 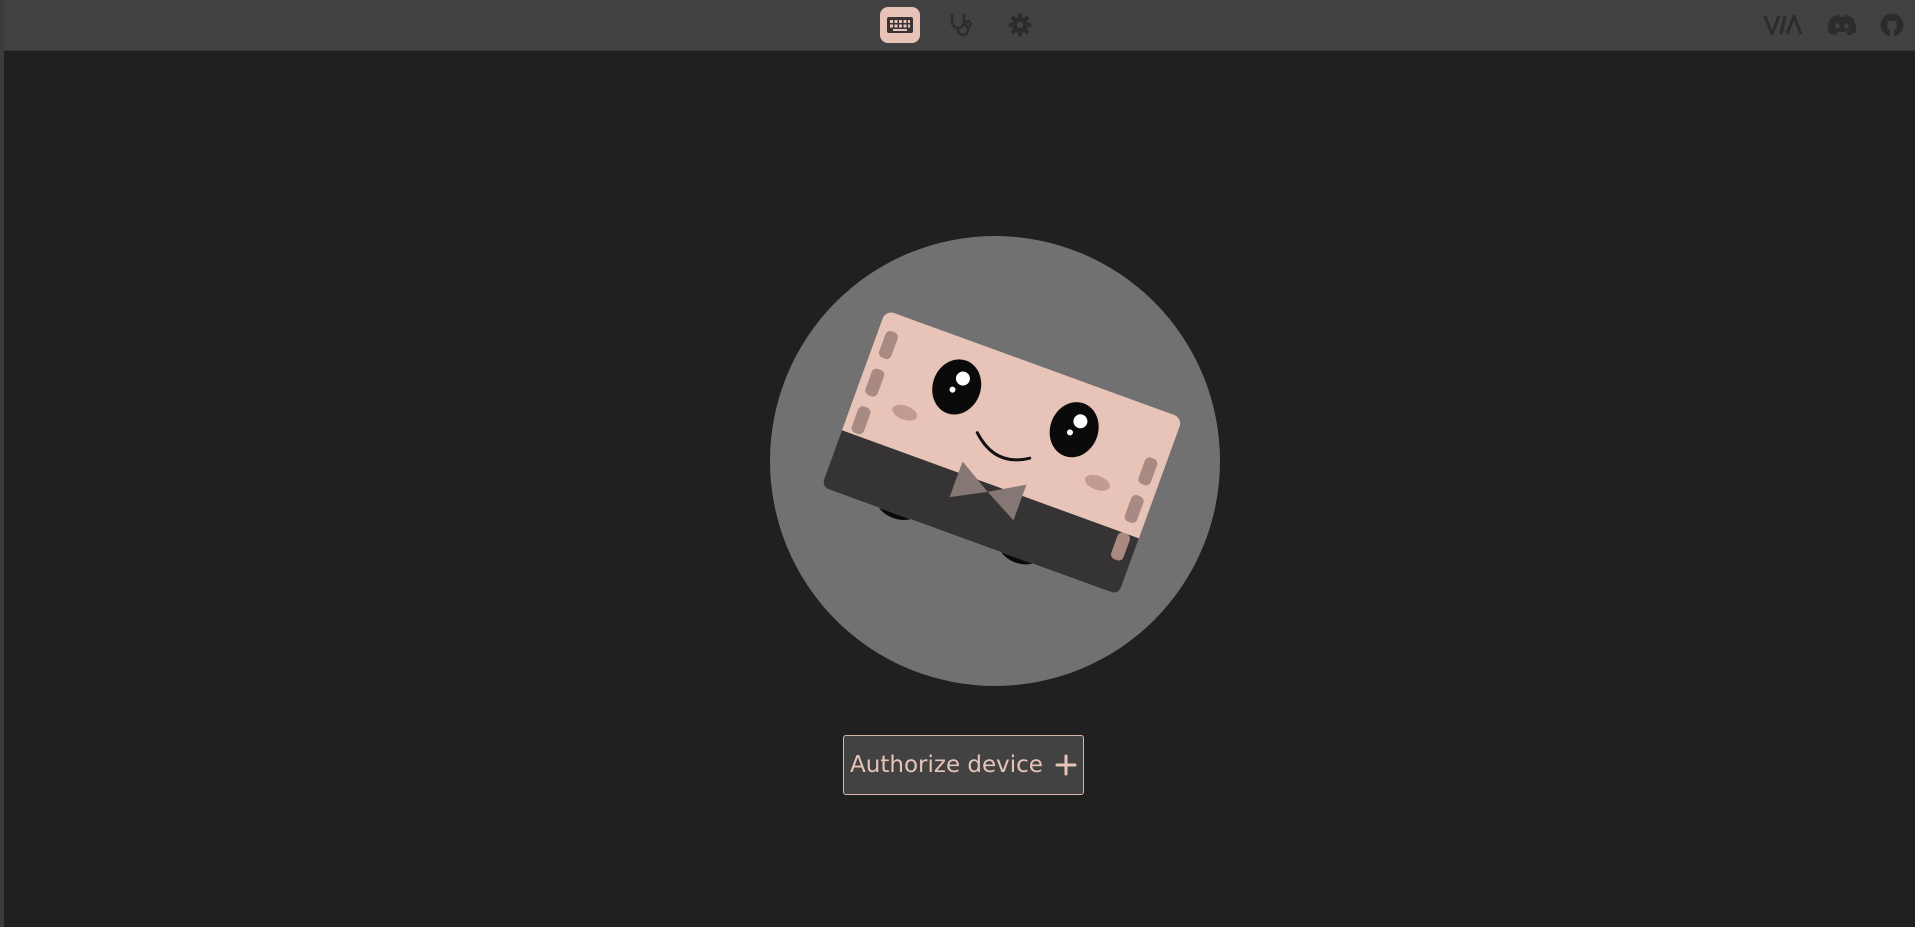 I want to click on github-icon, so click(x=1892, y=25).